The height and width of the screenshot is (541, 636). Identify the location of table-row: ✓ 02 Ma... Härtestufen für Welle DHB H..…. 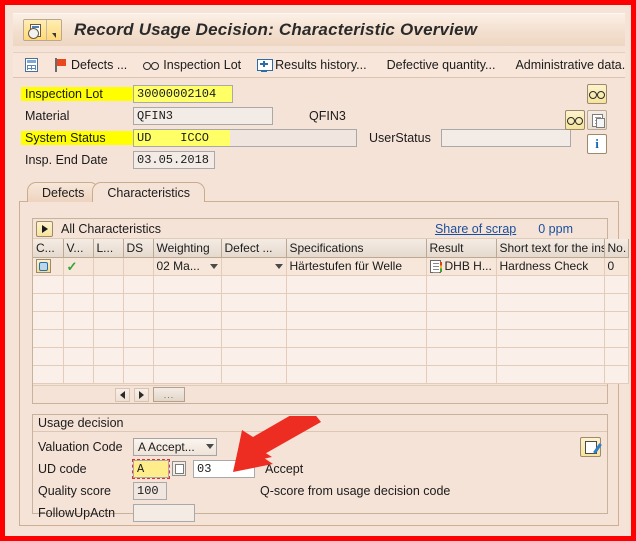
(331, 266).